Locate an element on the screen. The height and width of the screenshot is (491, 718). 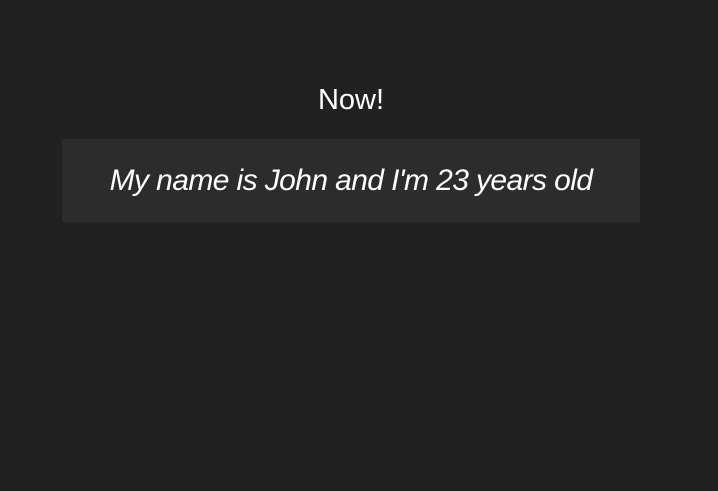
output-box: My name is John and I'm 23 years old is located at coordinates (351, 180).